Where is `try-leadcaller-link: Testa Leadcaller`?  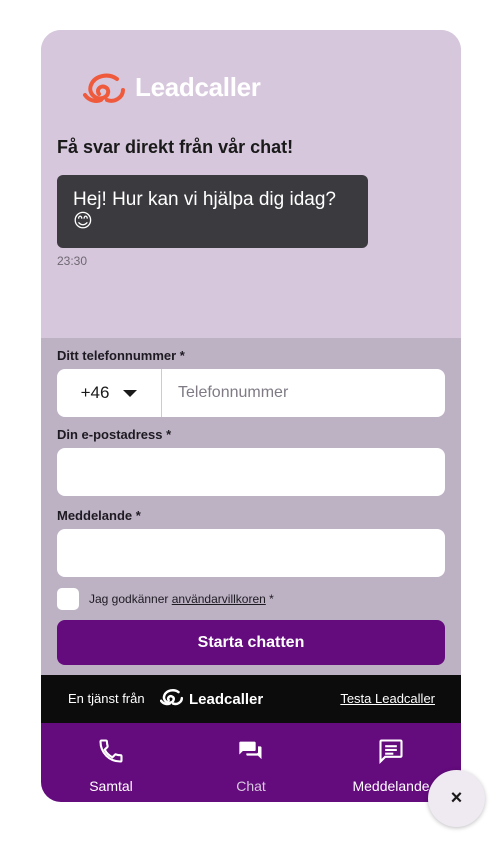 try-leadcaller-link: Testa Leadcaller is located at coordinates (387, 698).